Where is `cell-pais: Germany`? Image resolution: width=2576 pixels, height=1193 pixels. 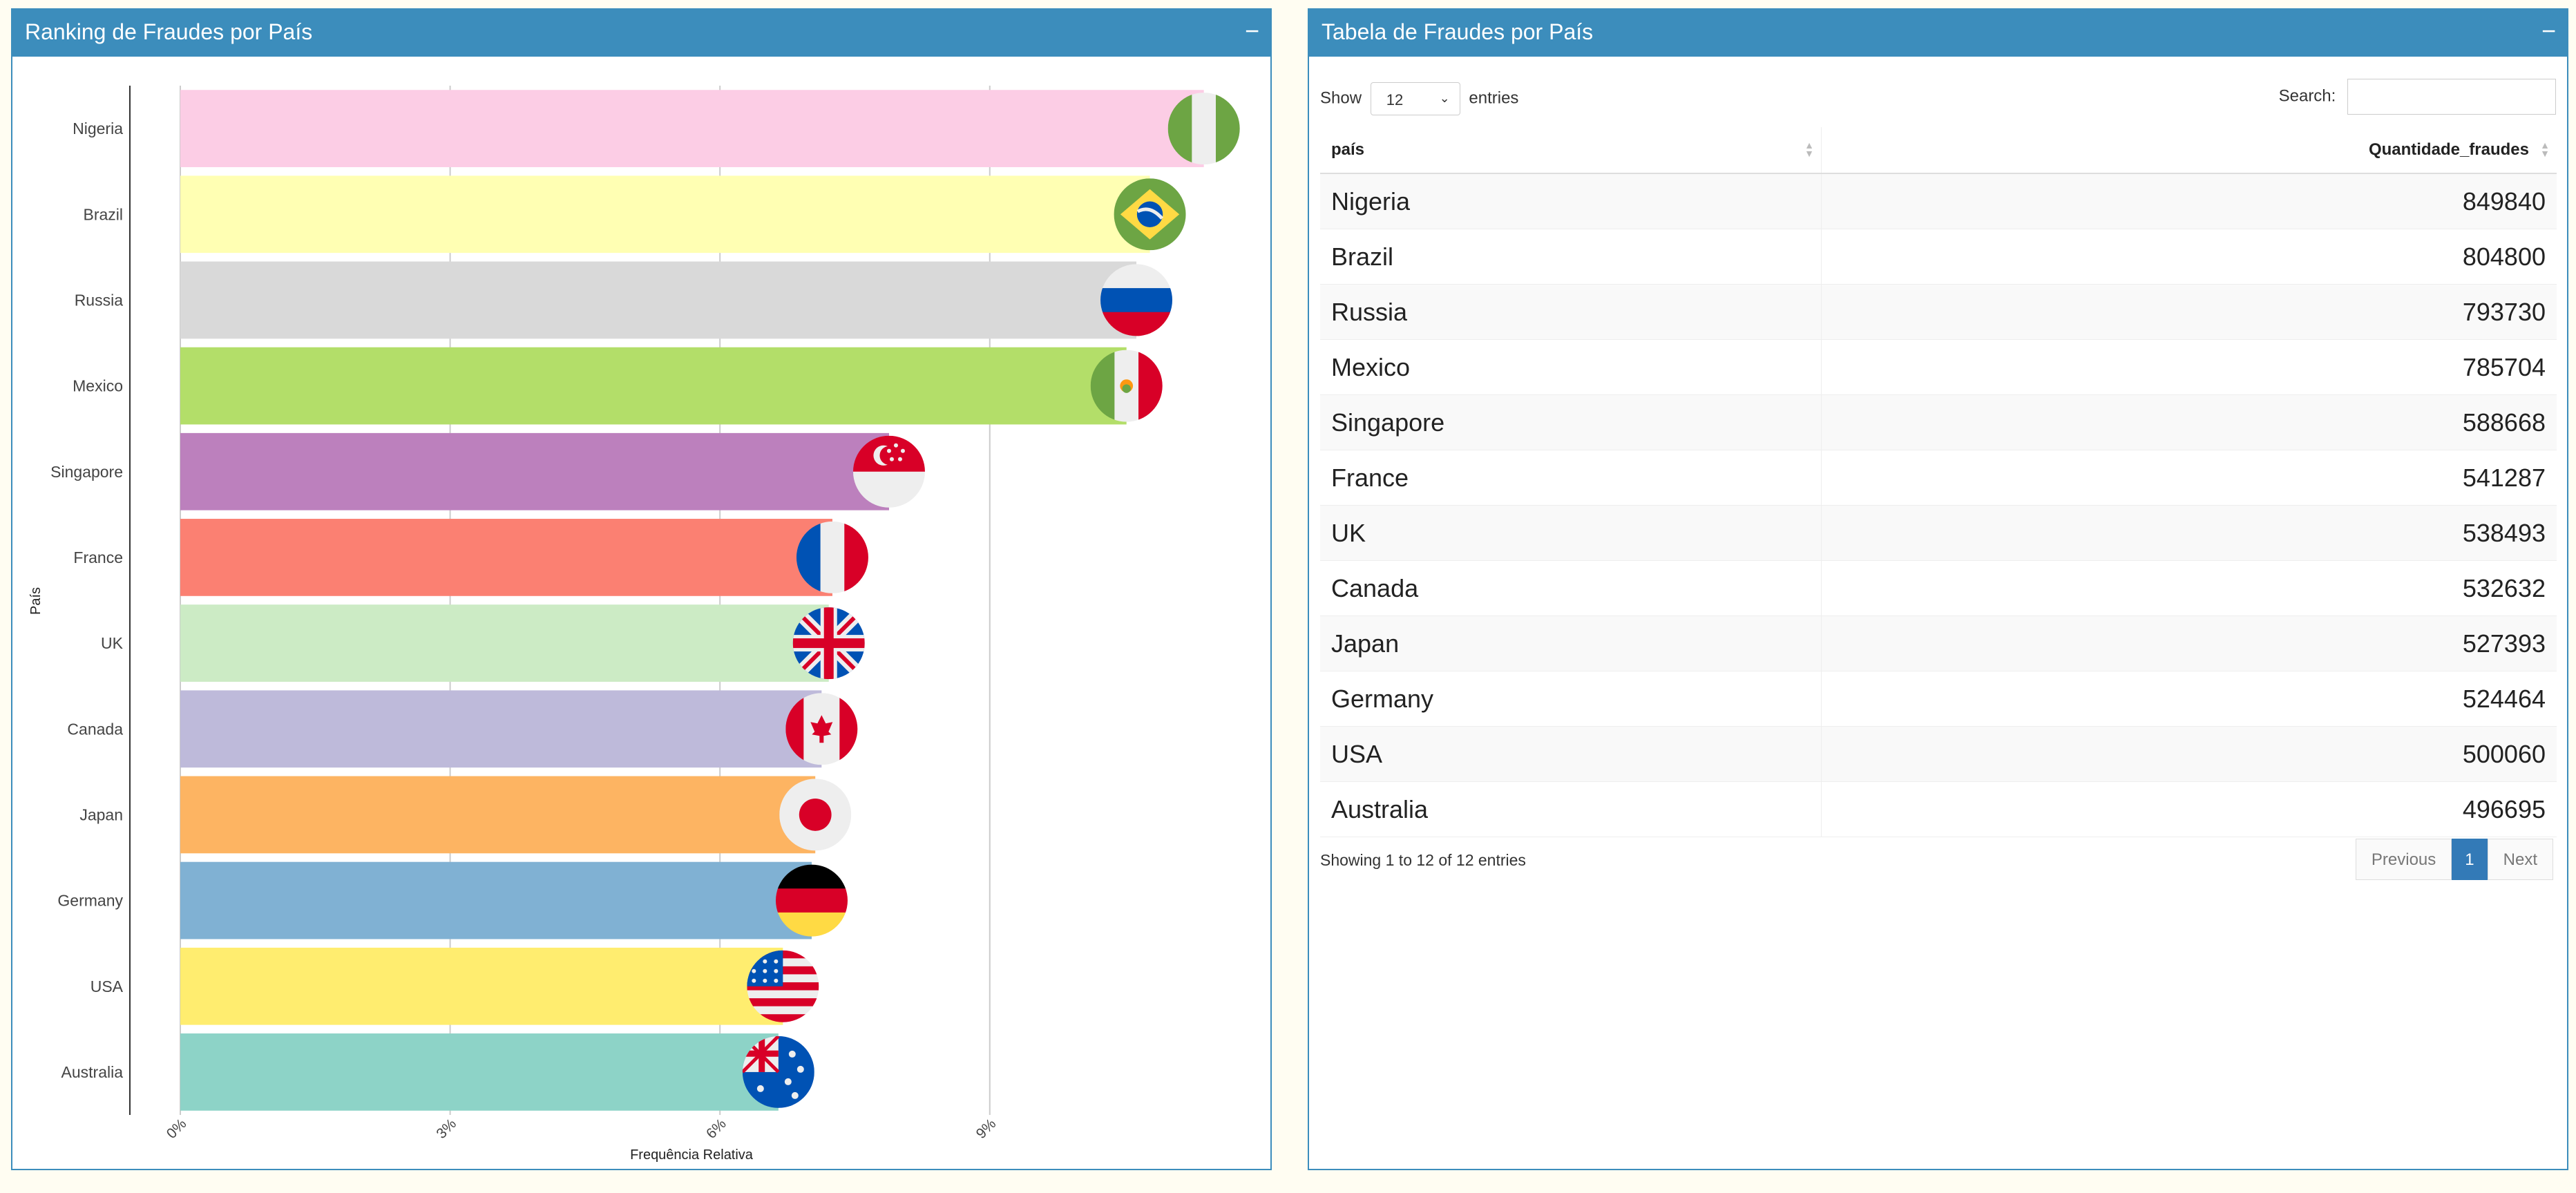
cell-pais: Germany is located at coordinates (1571, 699).